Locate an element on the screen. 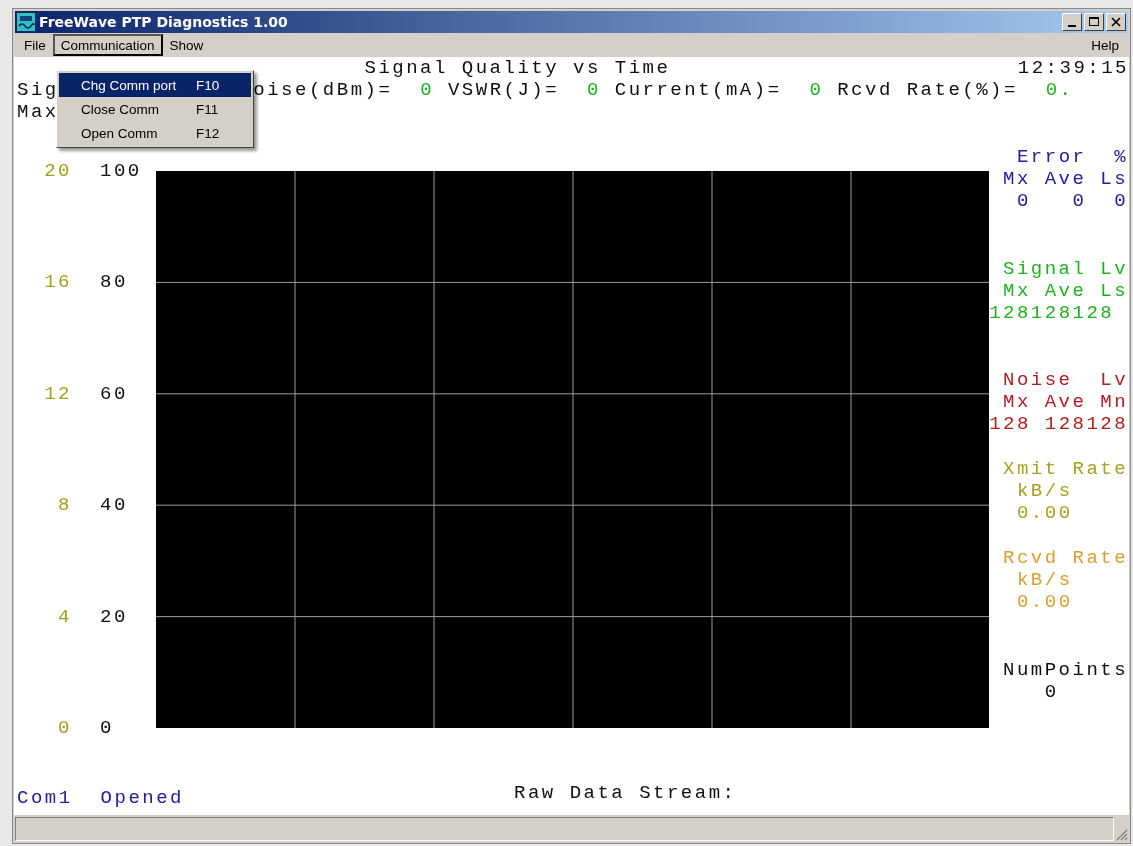 The width and height of the screenshot is (1133, 846). chart-title: Signal Quality vs Time is located at coordinates (517, 68).